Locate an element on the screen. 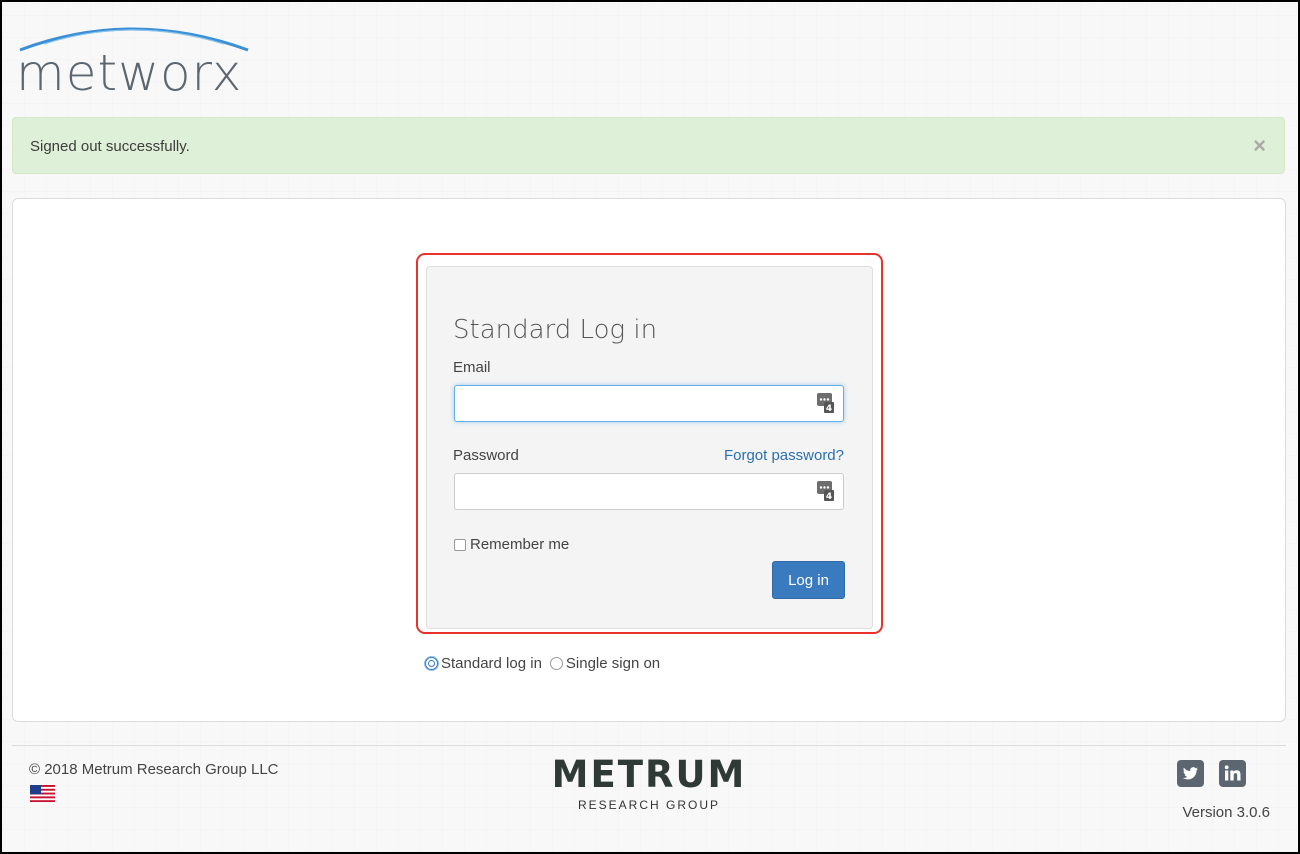  metworx-logo: metworx is located at coordinates (139, 60).